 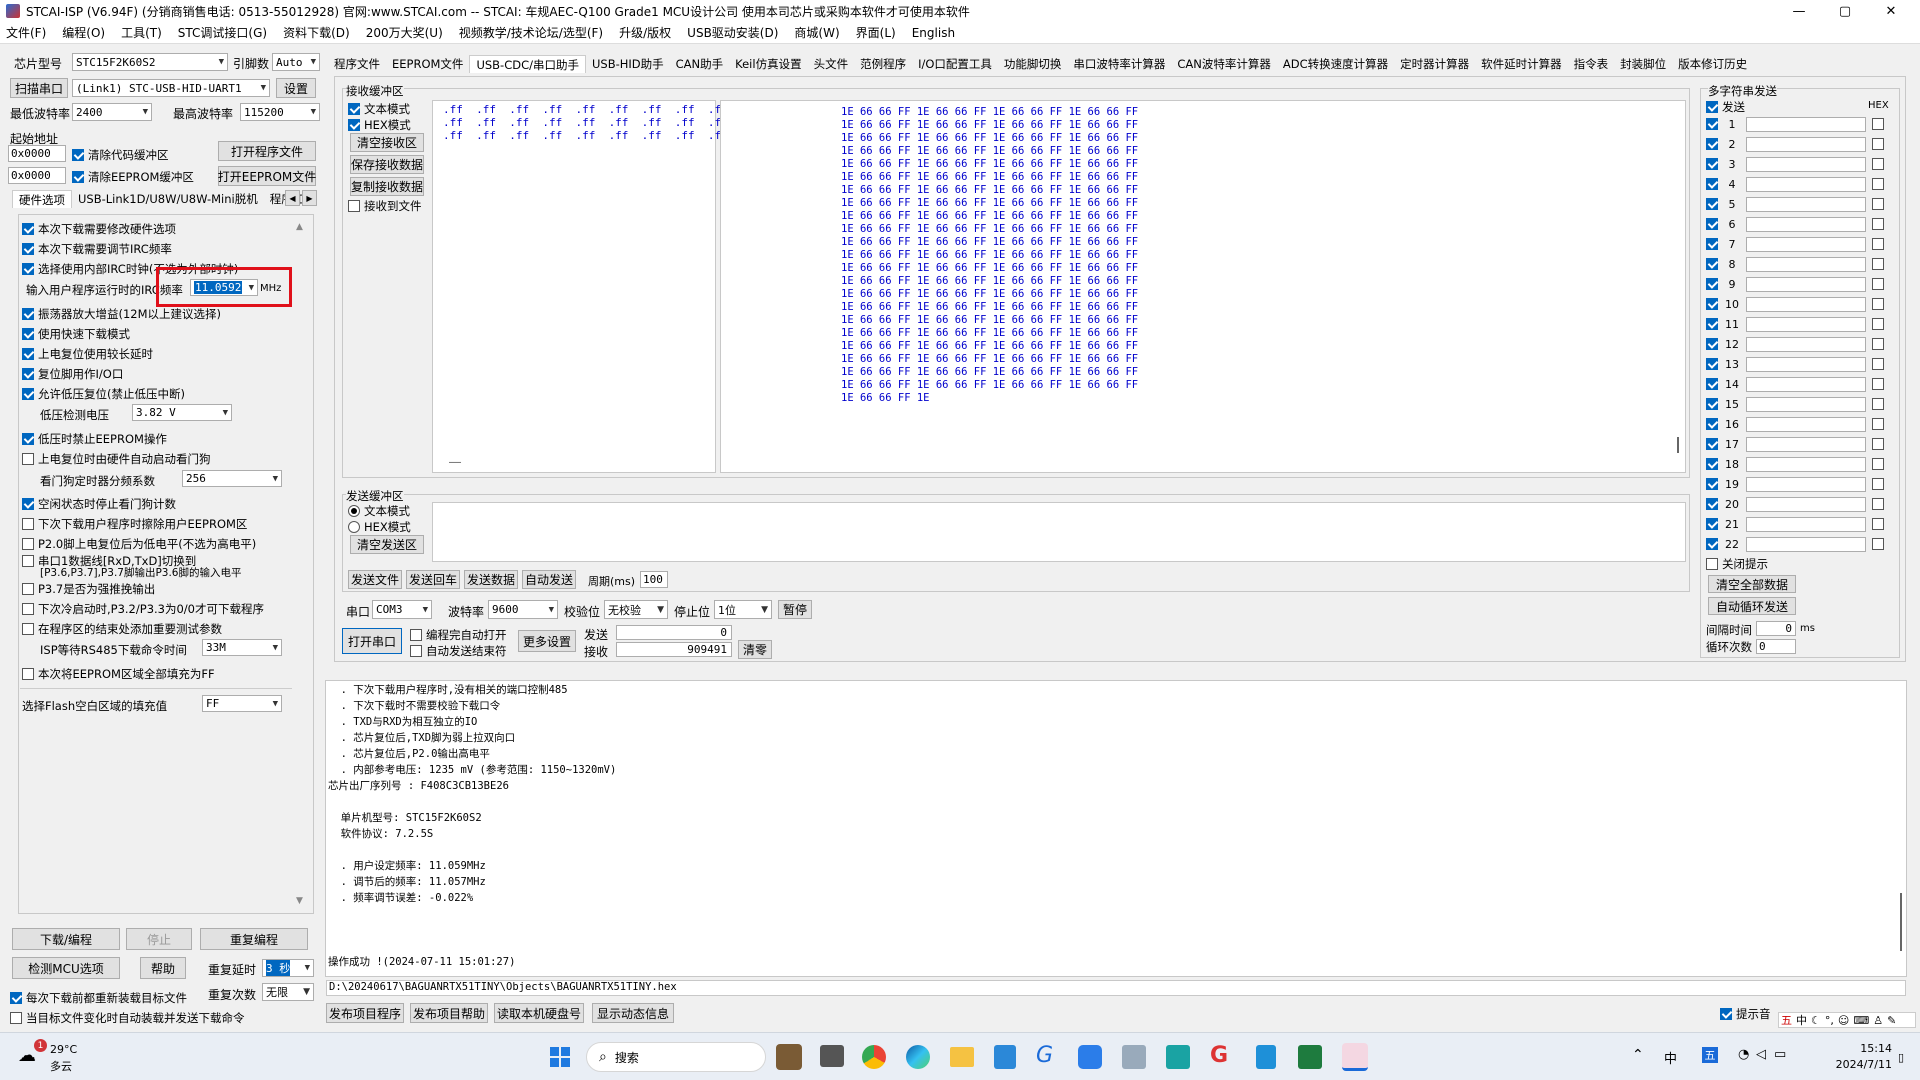 I want to click on cube-icon, so click(x=1178, y=1057).